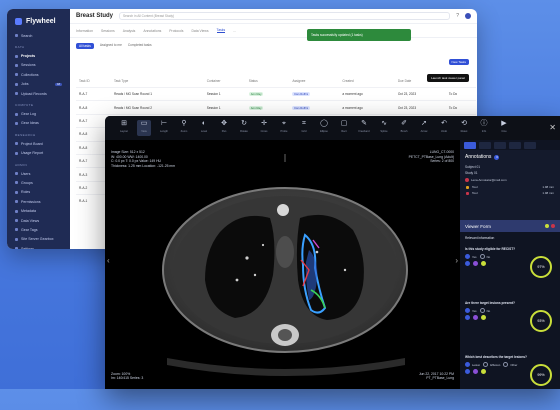 The height and width of the screenshot is (410, 560). What do you see at coordinates (38, 65) in the screenshot?
I see `sidebar-item-sessions: Sessions` at bounding box center [38, 65].